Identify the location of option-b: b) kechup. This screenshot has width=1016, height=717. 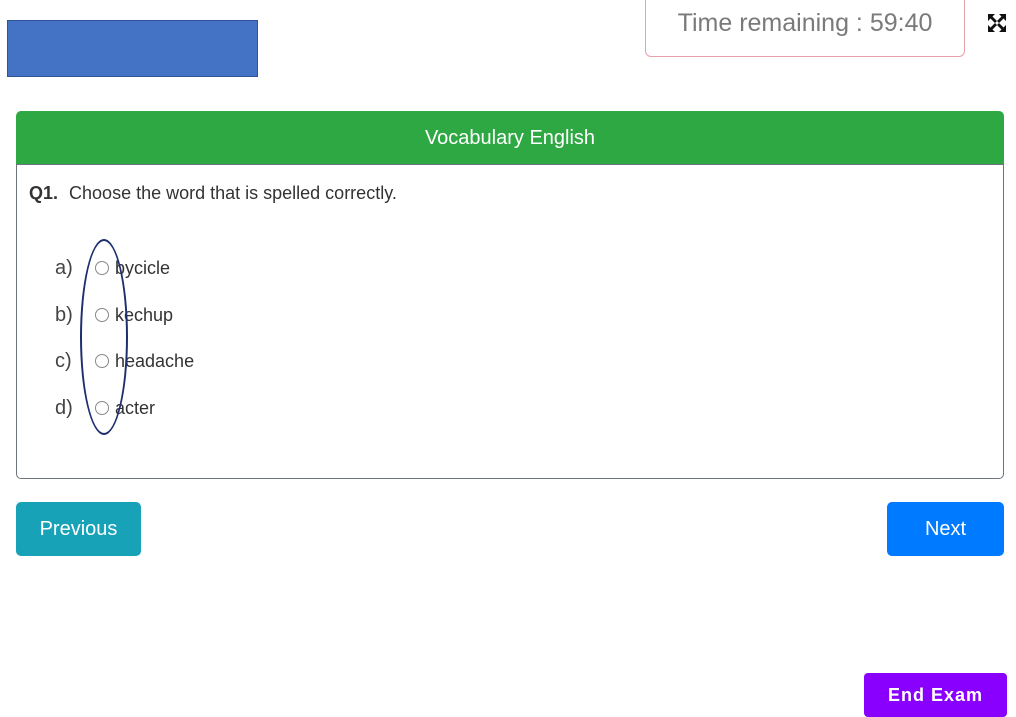
(114, 315).